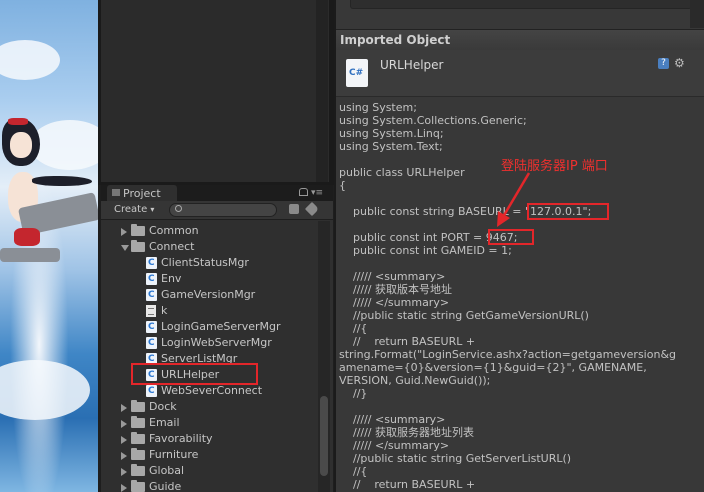  What do you see at coordinates (697, 14) in the screenshot?
I see `inspector-scrollbar` at bounding box center [697, 14].